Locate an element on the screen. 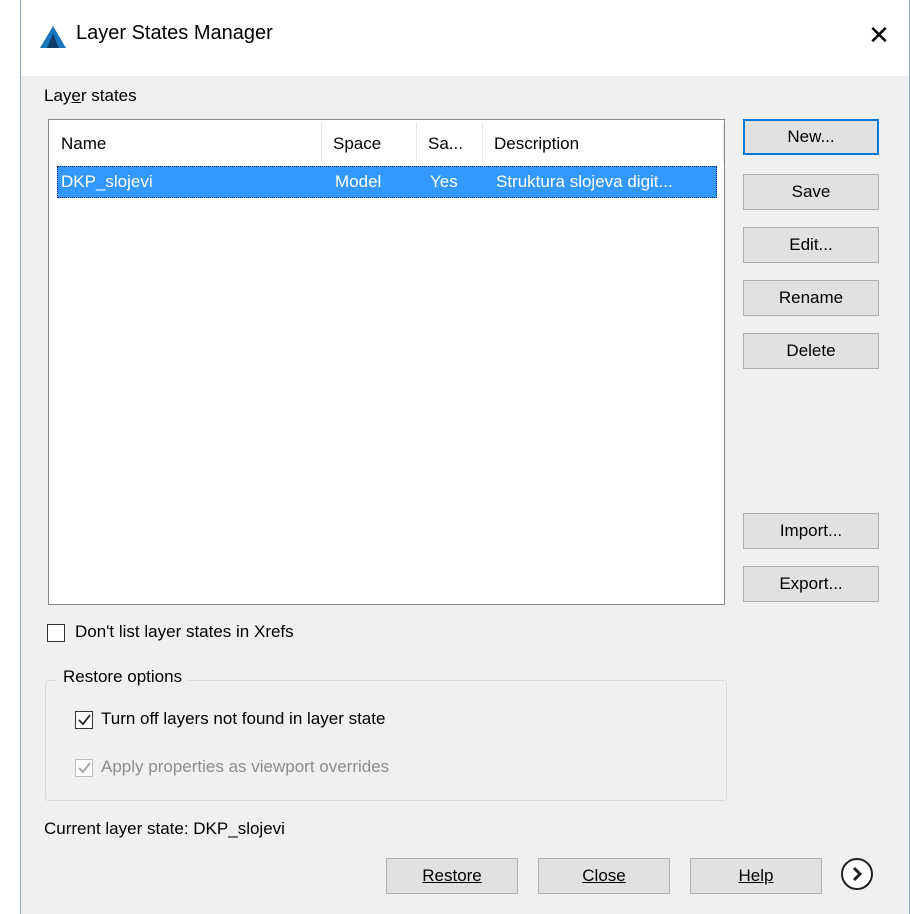 Image resolution: width=910 pixels, height=914 pixels. column-header-space: Space is located at coordinates (368, 142).